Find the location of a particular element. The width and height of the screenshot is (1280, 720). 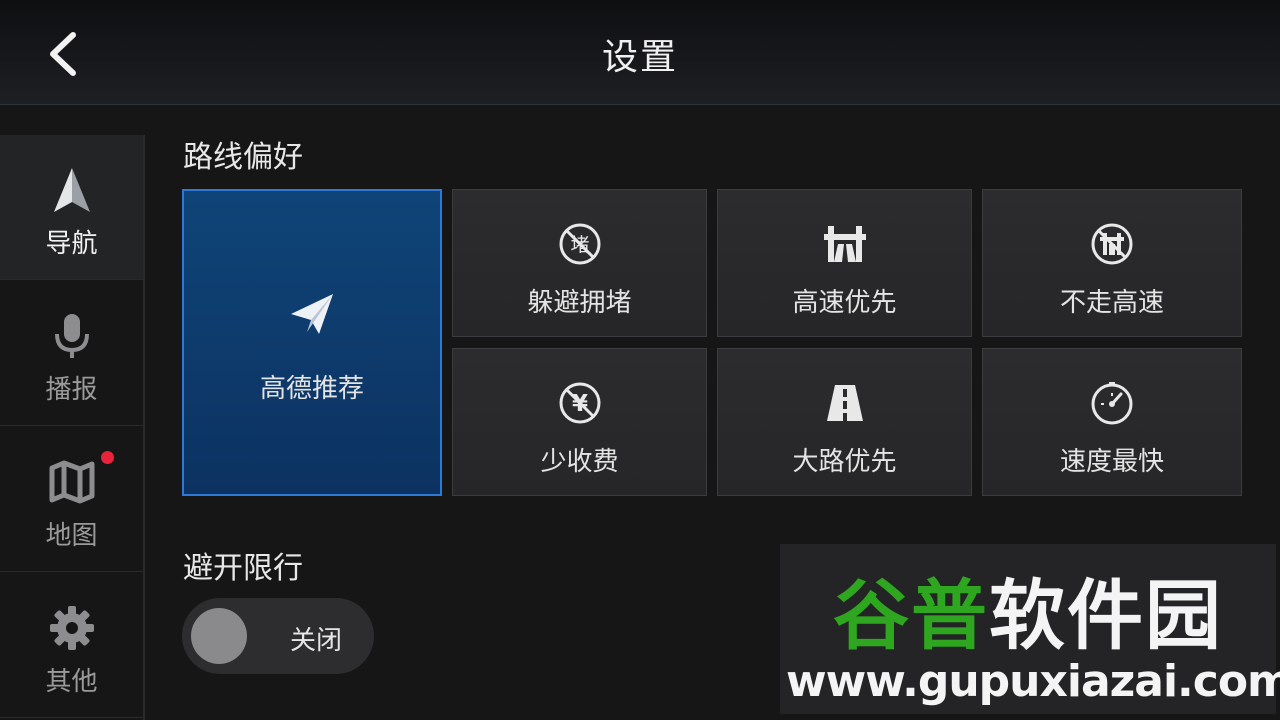

speedometer-icon is located at coordinates (1112, 403).